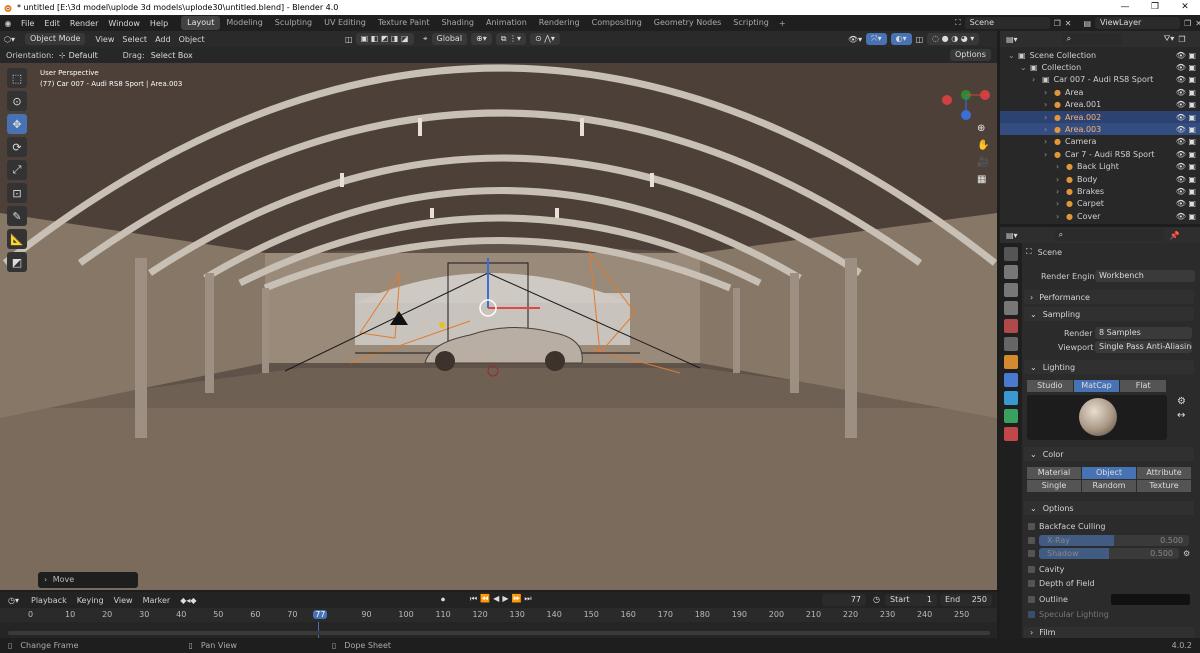 This screenshot has height=653, width=1200. What do you see at coordinates (443, 600) in the screenshot?
I see `record-button-icon: ⏺` at bounding box center [443, 600].